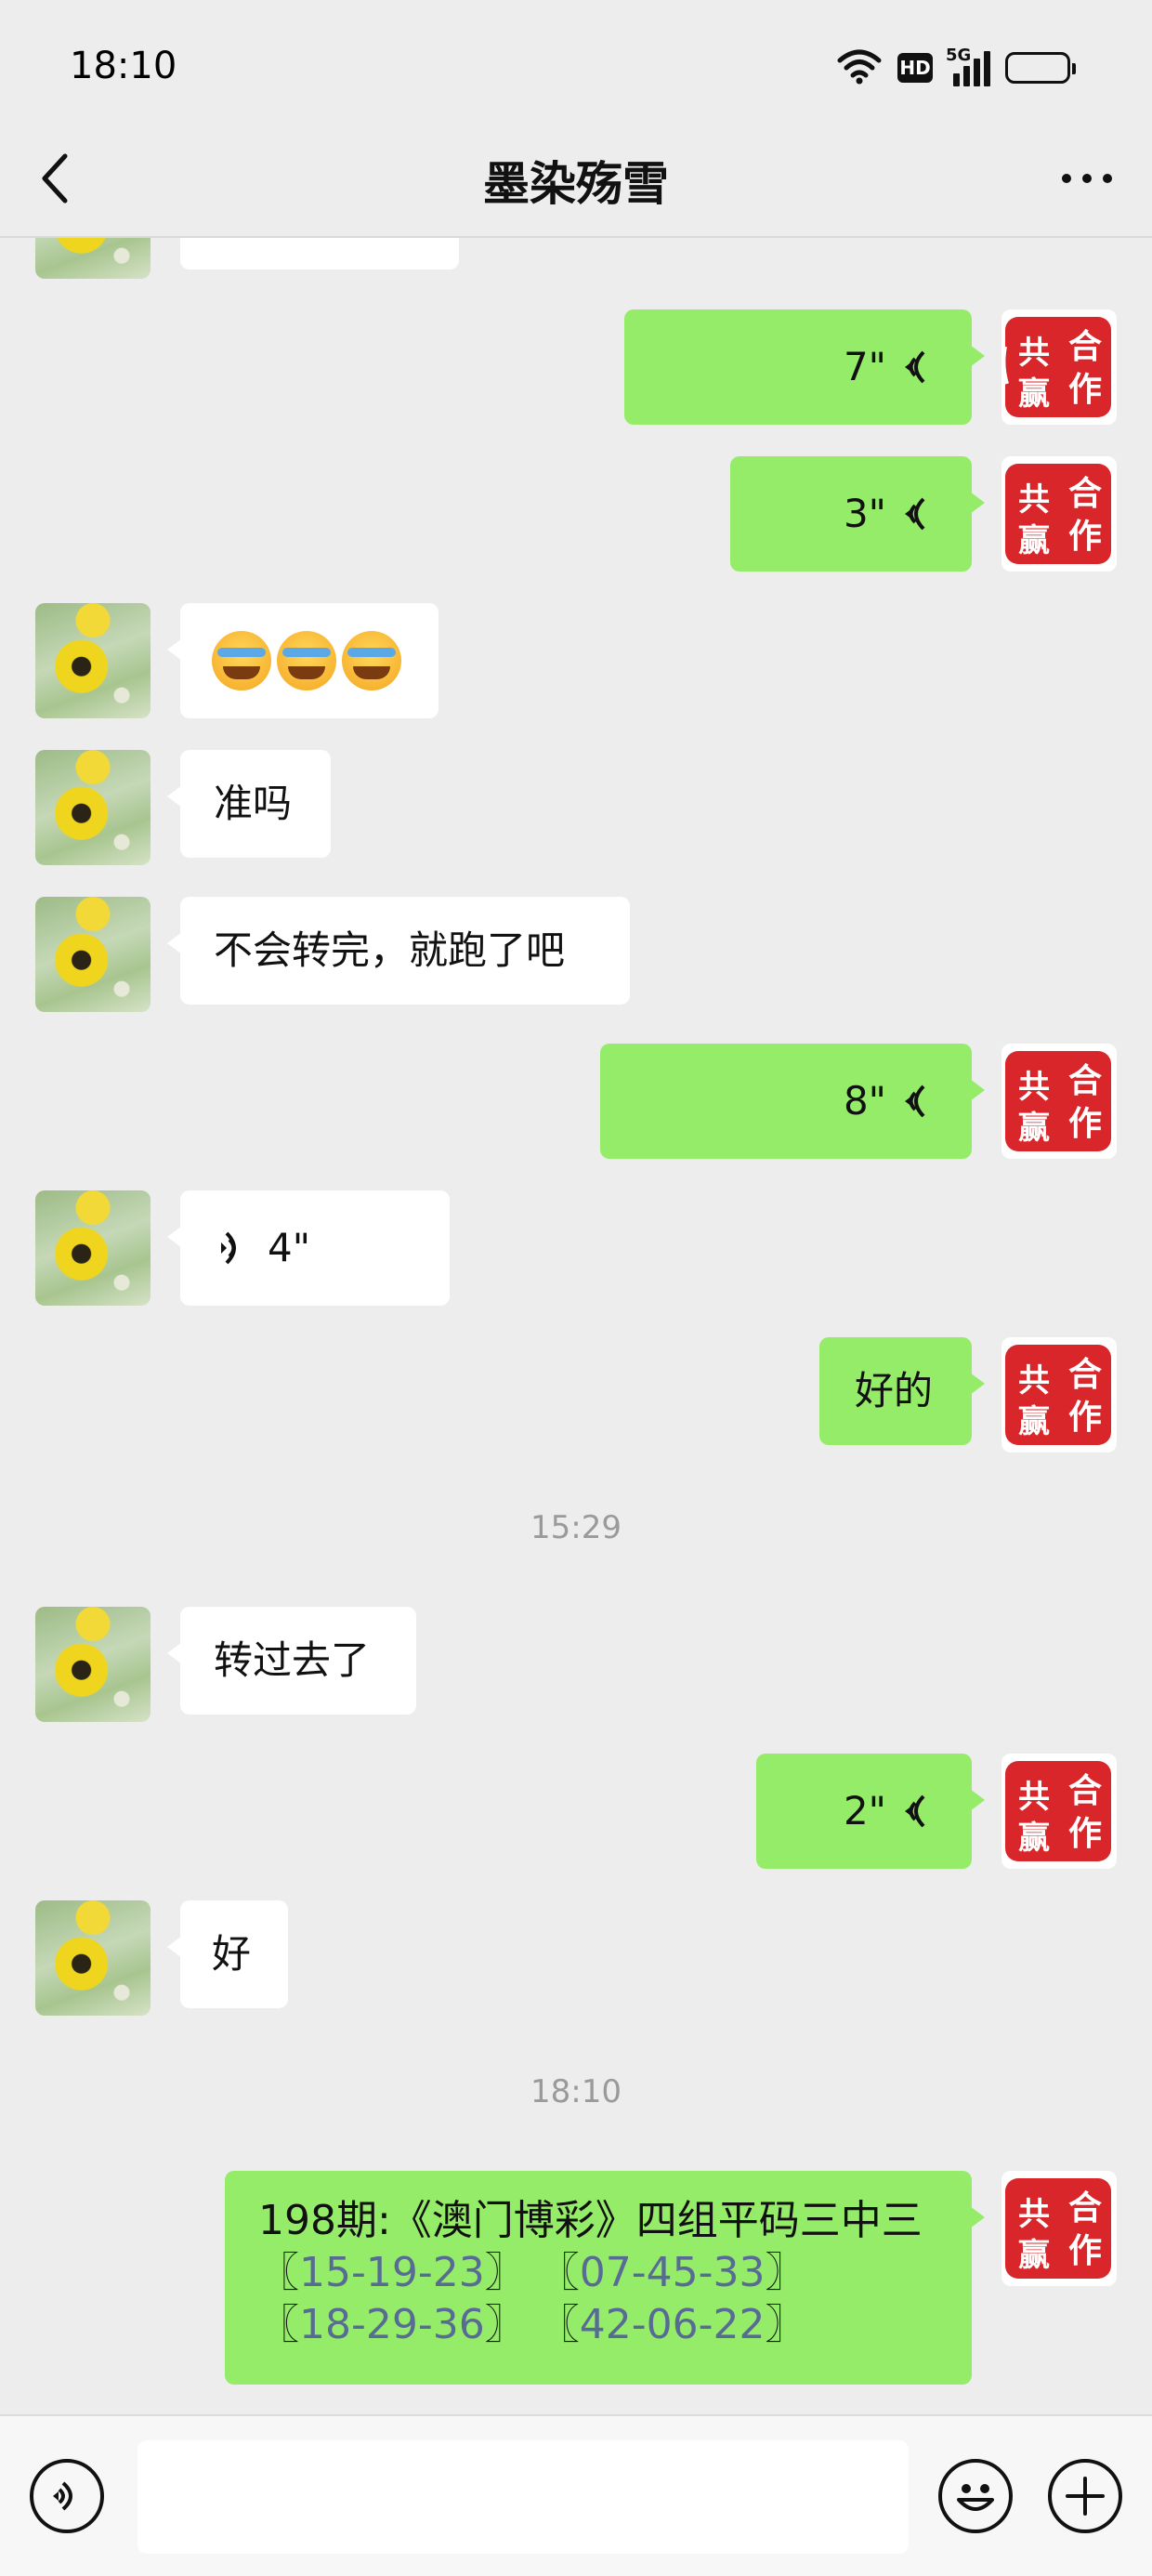 The image size is (1152, 2576). I want to click on hd-icon: HD, so click(915, 68).